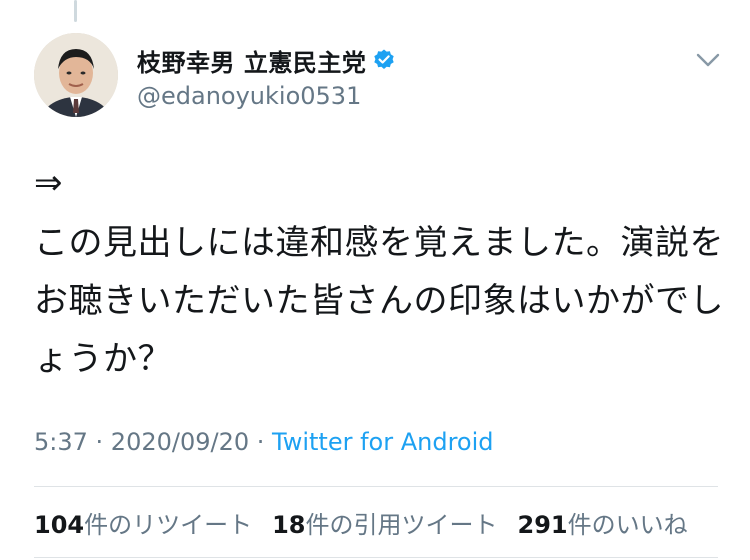 This screenshot has height=560, width=750. What do you see at coordinates (401, 525) in the screenshot?
I see `quotes-label: 件の引用ツイート` at bounding box center [401, 525].